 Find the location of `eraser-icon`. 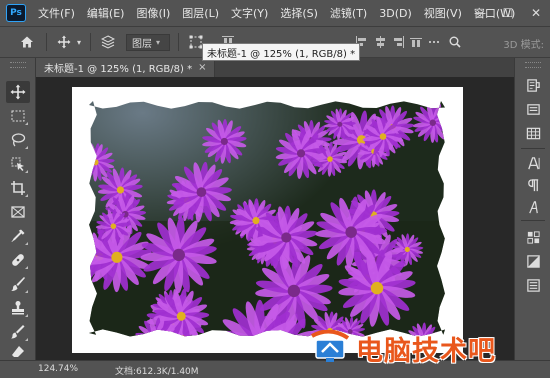

eraser-icon is located at coordinates (18, 351).